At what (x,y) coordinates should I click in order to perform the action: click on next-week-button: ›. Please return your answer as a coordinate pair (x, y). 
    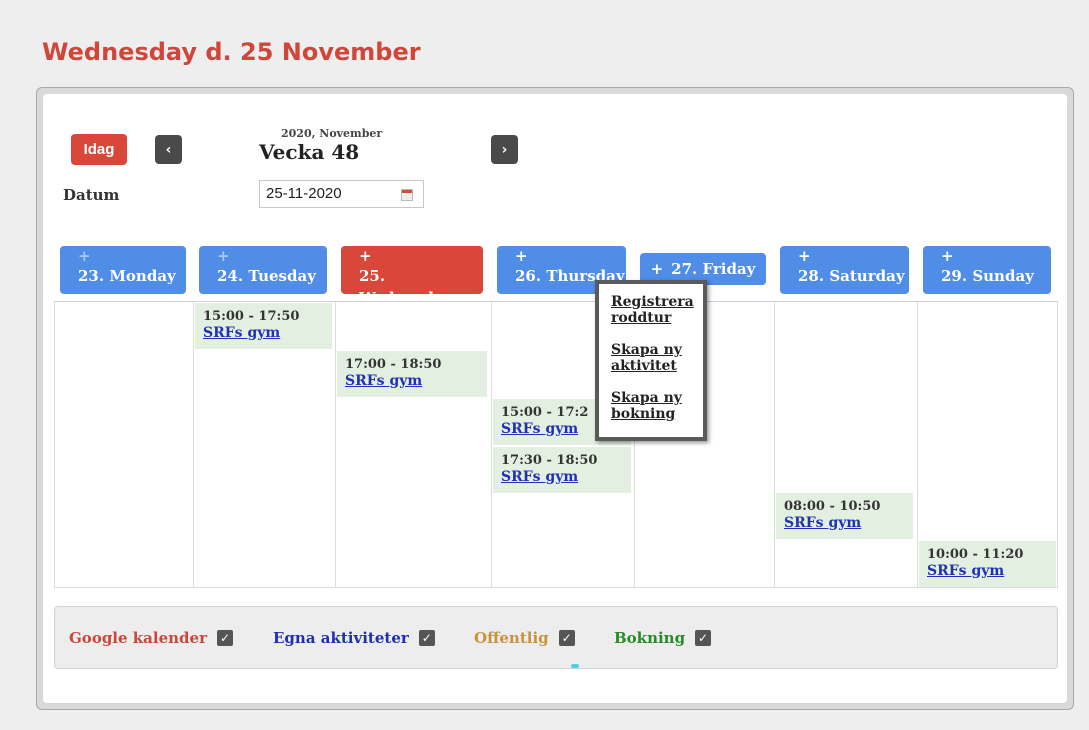
    Looking at the image, I should click on (504, 149).